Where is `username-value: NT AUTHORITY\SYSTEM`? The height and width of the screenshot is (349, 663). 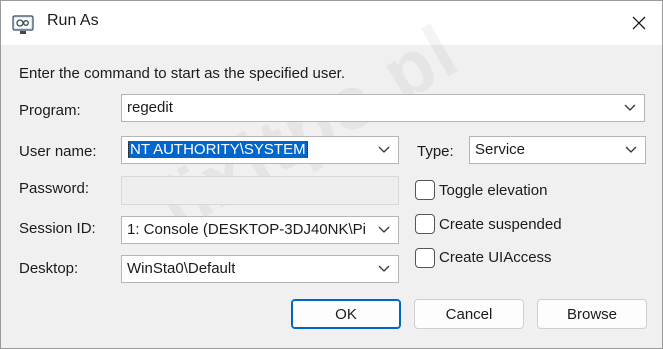
username-value: NT AUTHORITY\SYSTEM is located at coordinates (218, 149).